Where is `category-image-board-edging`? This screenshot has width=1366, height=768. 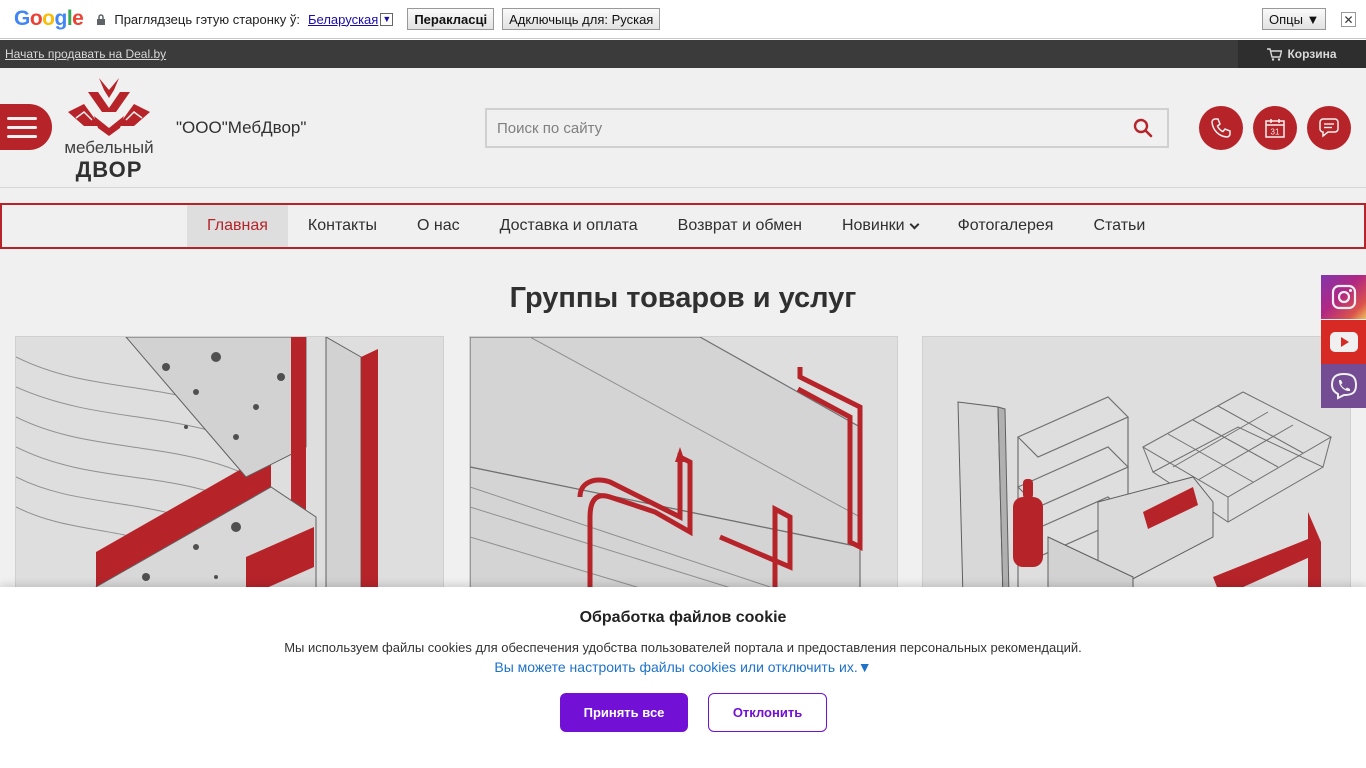
category-image-board-edging is located at coordinates (229, 466).